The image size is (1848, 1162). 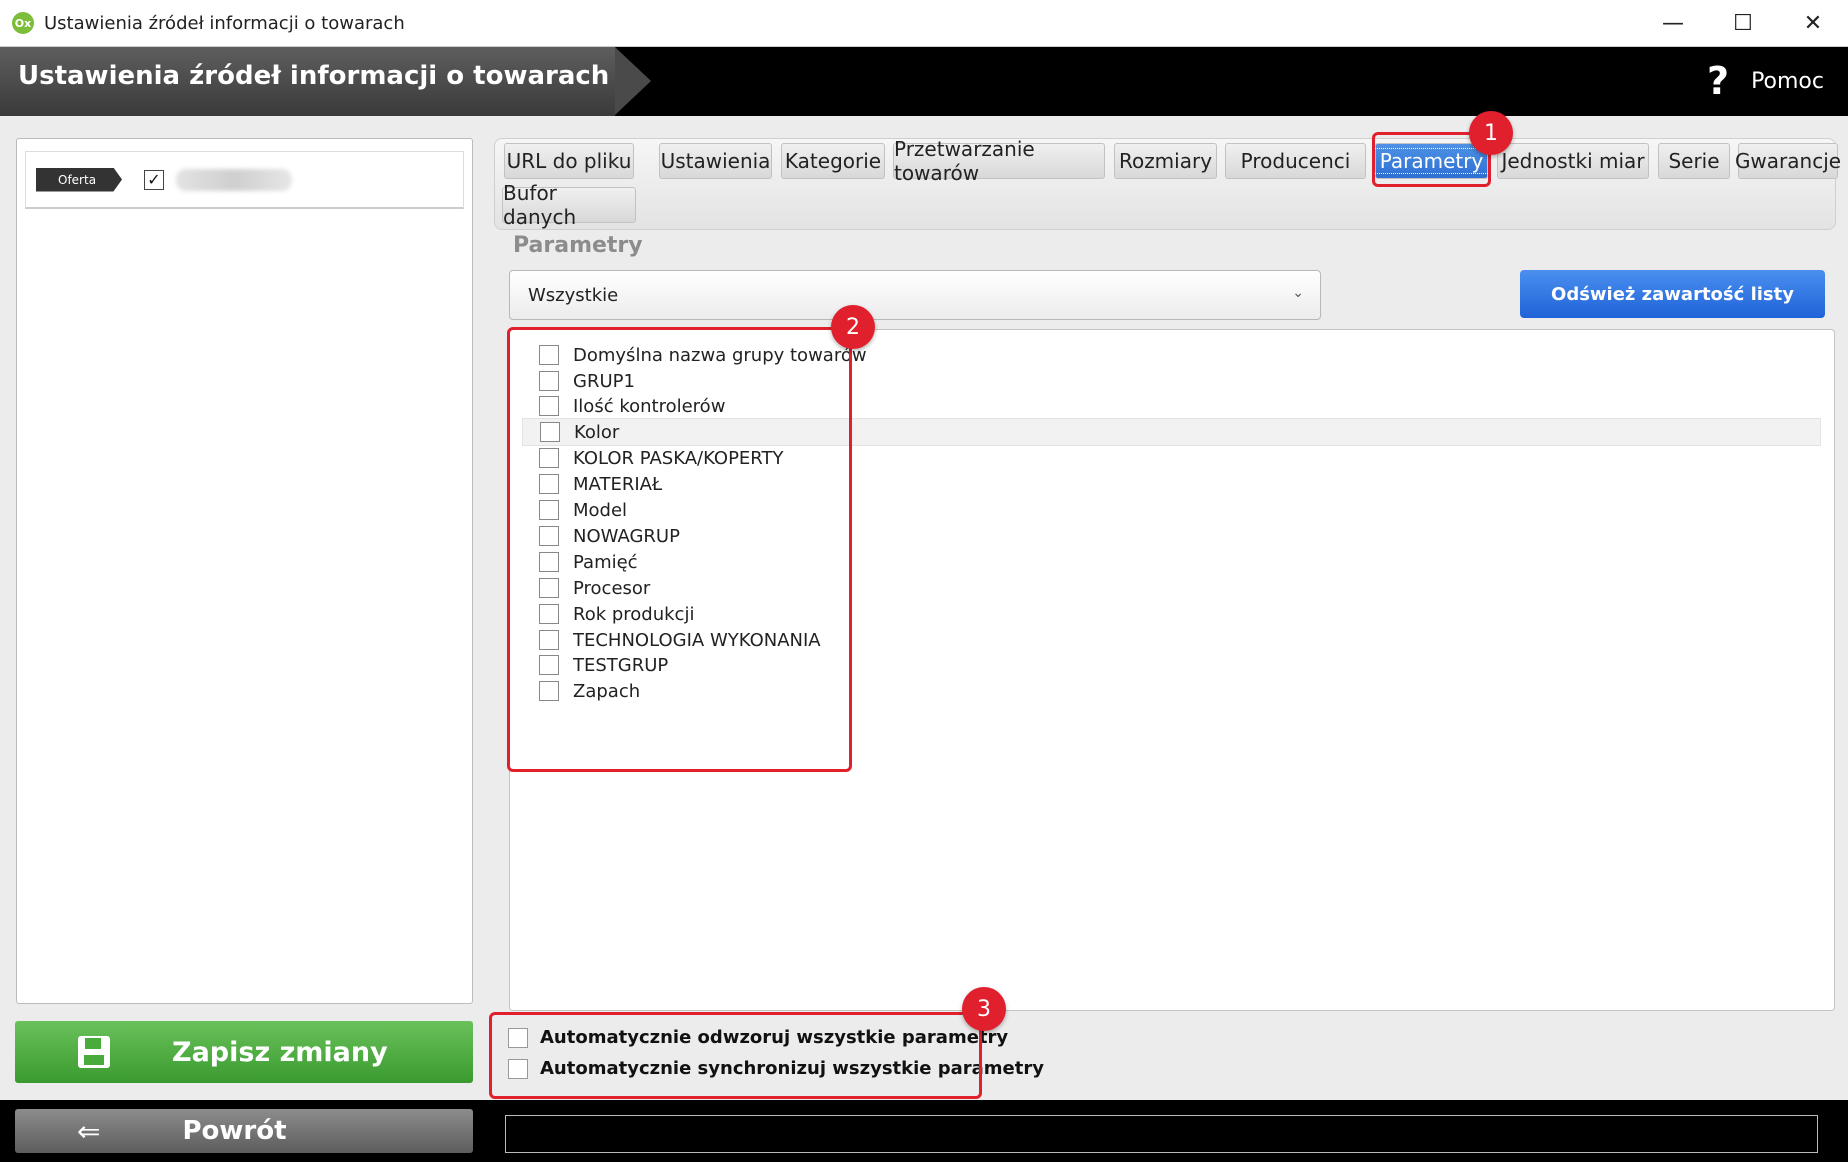 I want to click on section-title: Parametry, so click(x=578, y=245).